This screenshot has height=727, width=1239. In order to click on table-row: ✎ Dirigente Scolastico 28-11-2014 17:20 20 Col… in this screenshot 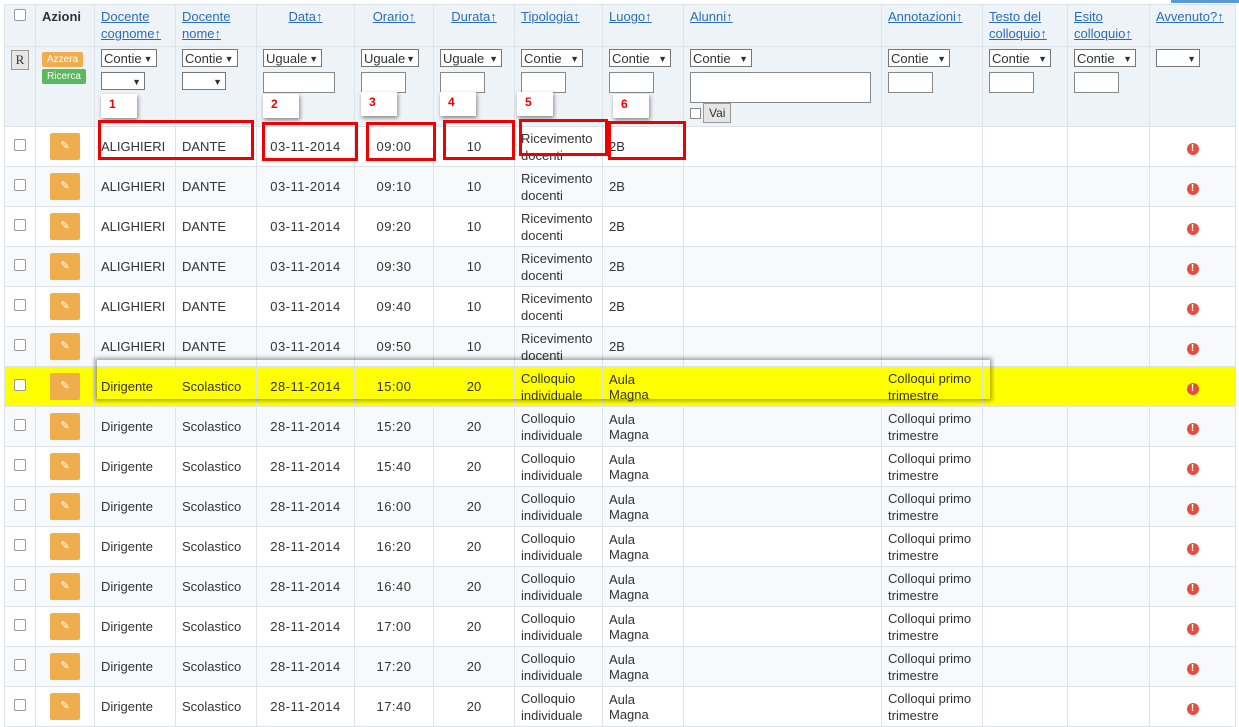, I will do `click(620, 666)`.